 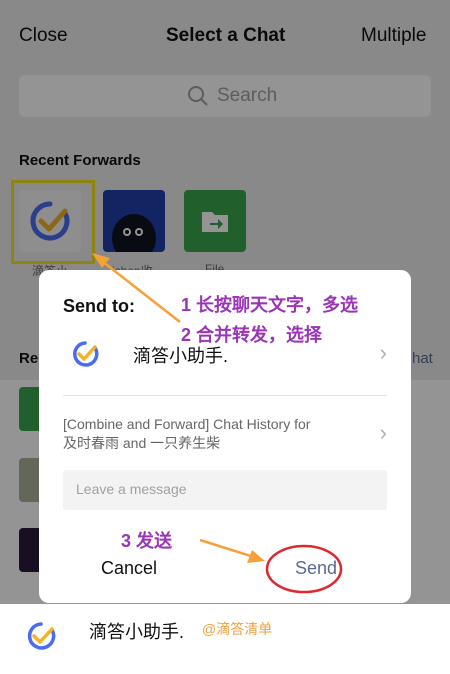 What do you see at coordinates (187, 424) in the screenshot?
I see `chat-history-line: [Combine and Forward] Chat History for` at bounding box center [187, 424].